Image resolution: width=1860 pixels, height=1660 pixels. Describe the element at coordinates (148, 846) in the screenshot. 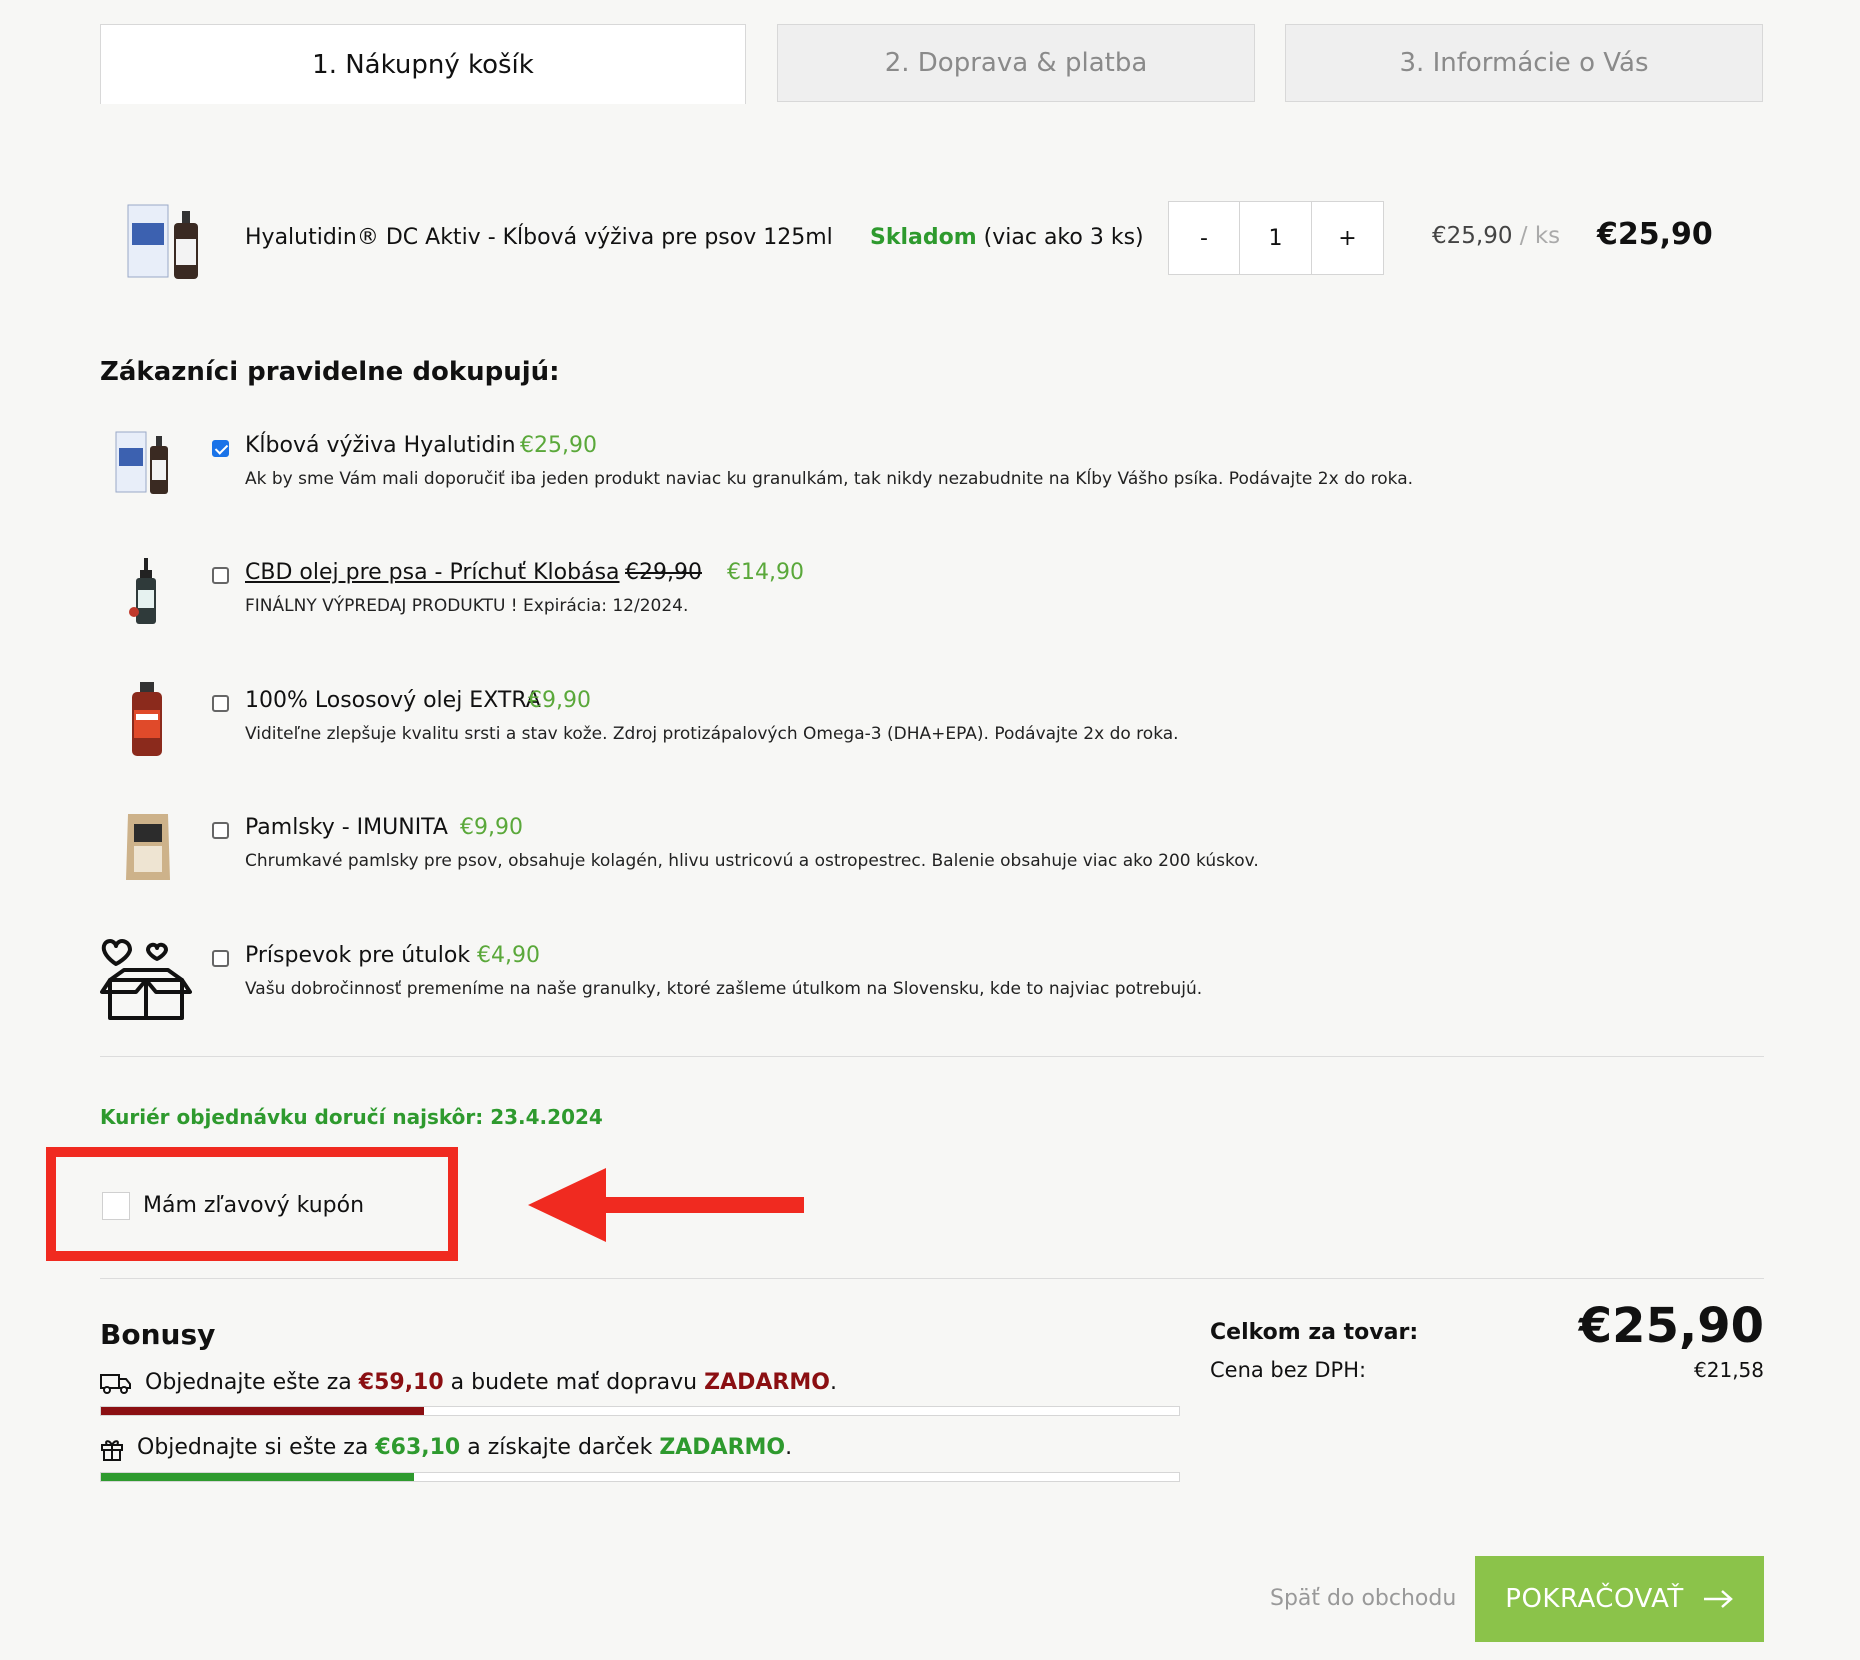

I see `upsell-image-treats` at that location.